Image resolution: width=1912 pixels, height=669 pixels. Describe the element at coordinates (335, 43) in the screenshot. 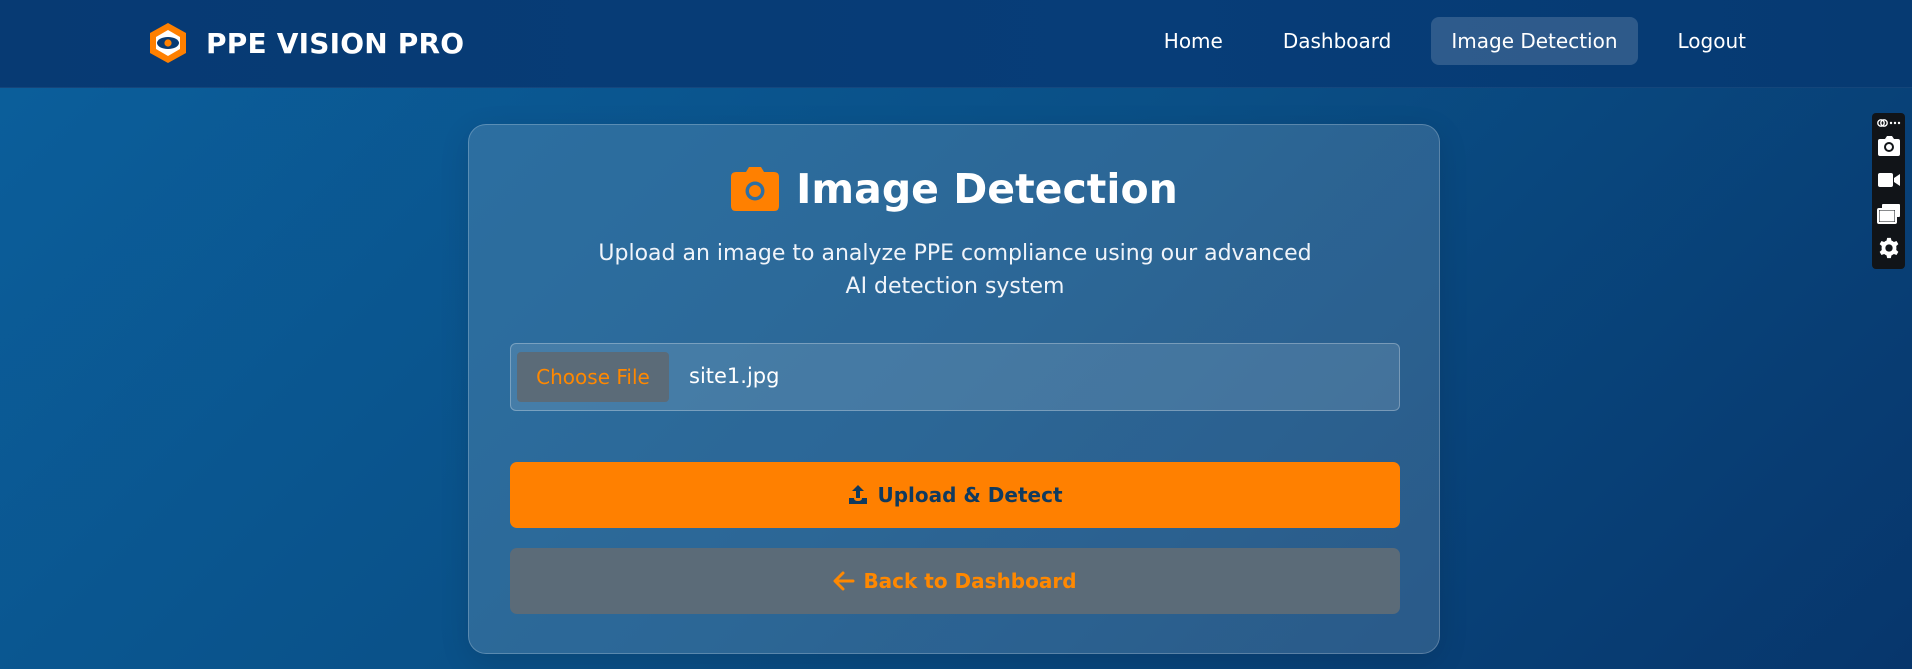

I see `brand-name: PPE VISION PRO` at that location.